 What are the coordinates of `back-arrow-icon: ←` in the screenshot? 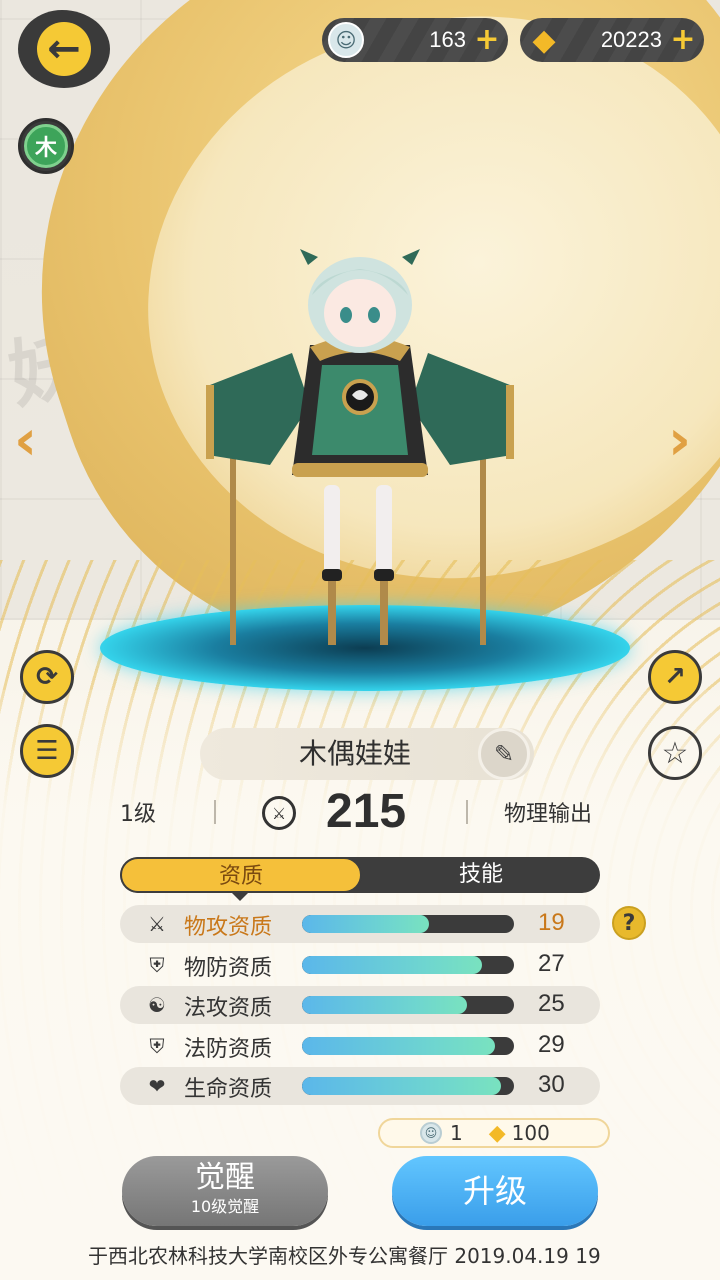 It's located at (64, 49).